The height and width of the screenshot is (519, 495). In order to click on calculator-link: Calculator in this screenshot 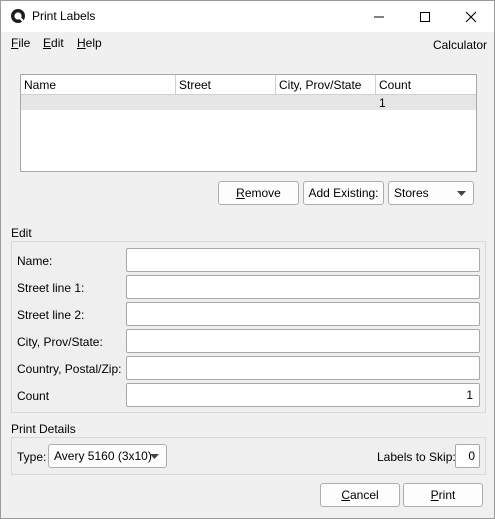, I will do `click(460, 45)`.